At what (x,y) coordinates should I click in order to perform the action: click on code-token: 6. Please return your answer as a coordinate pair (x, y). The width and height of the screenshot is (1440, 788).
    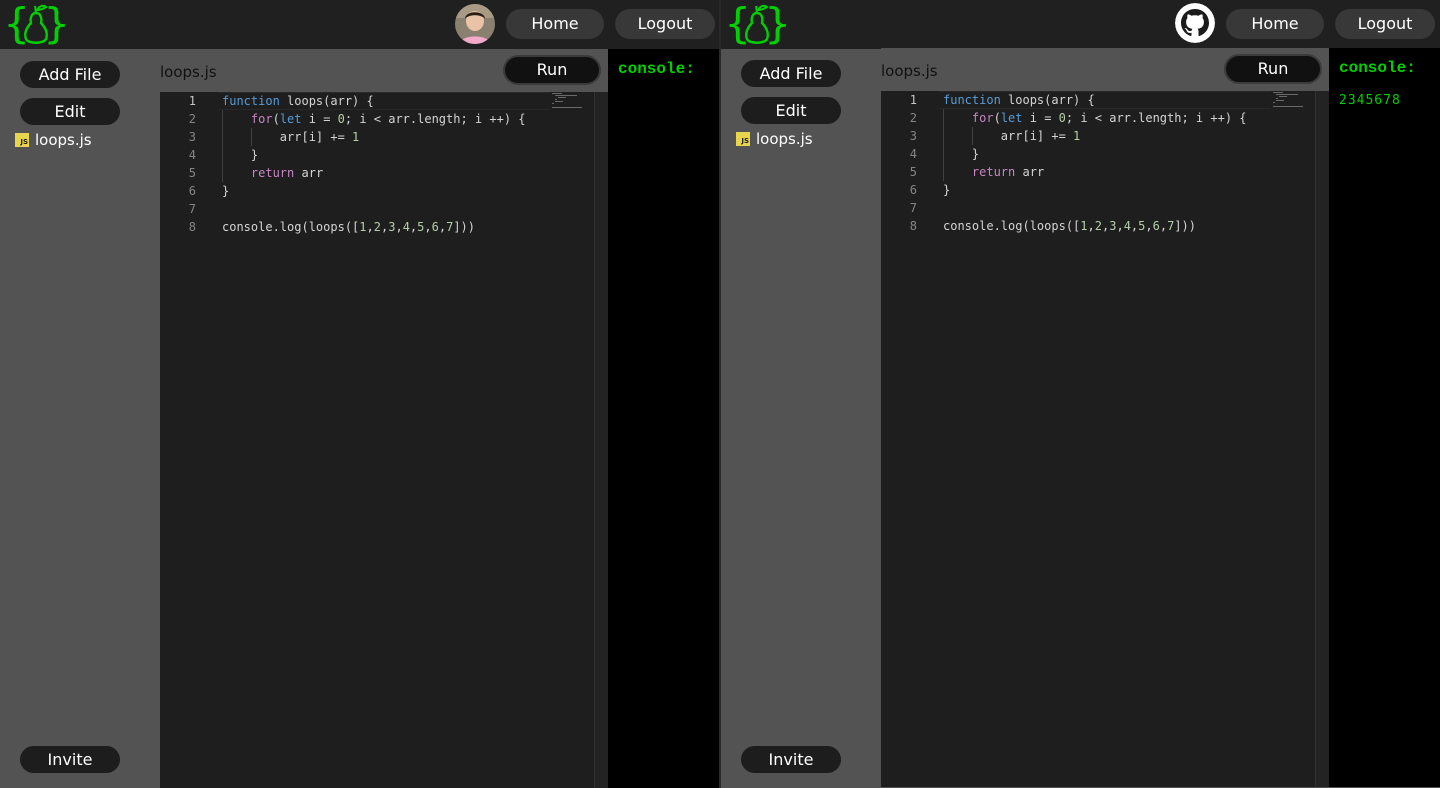
    Looking at the image, I should click on (1156, 226).